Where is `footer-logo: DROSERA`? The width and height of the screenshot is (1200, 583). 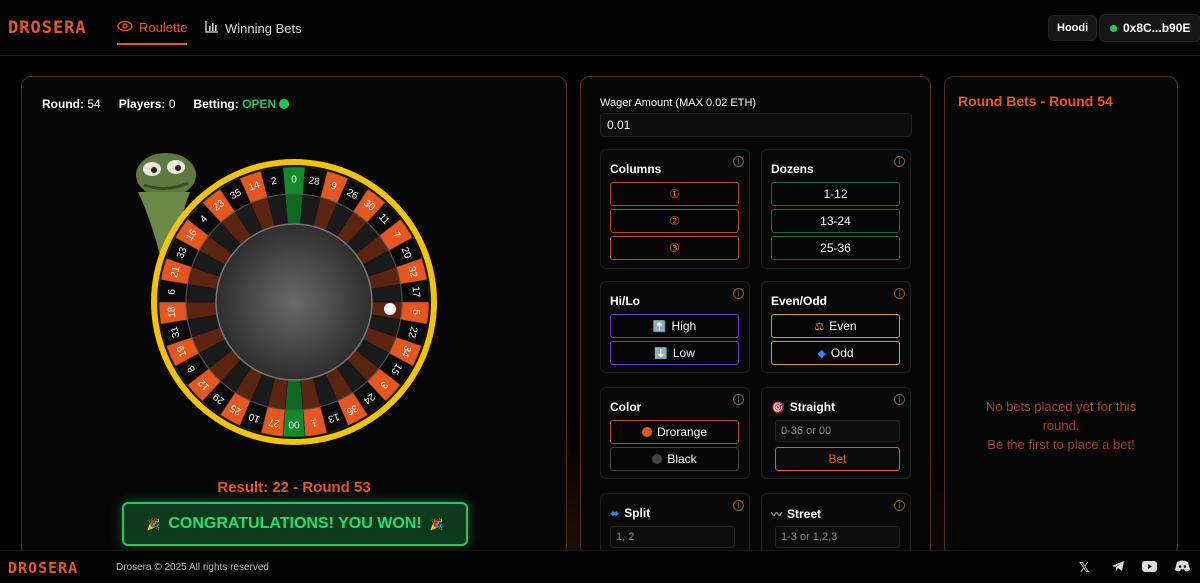
footer-logo: DROSERA is located at coordinates (43, 568).